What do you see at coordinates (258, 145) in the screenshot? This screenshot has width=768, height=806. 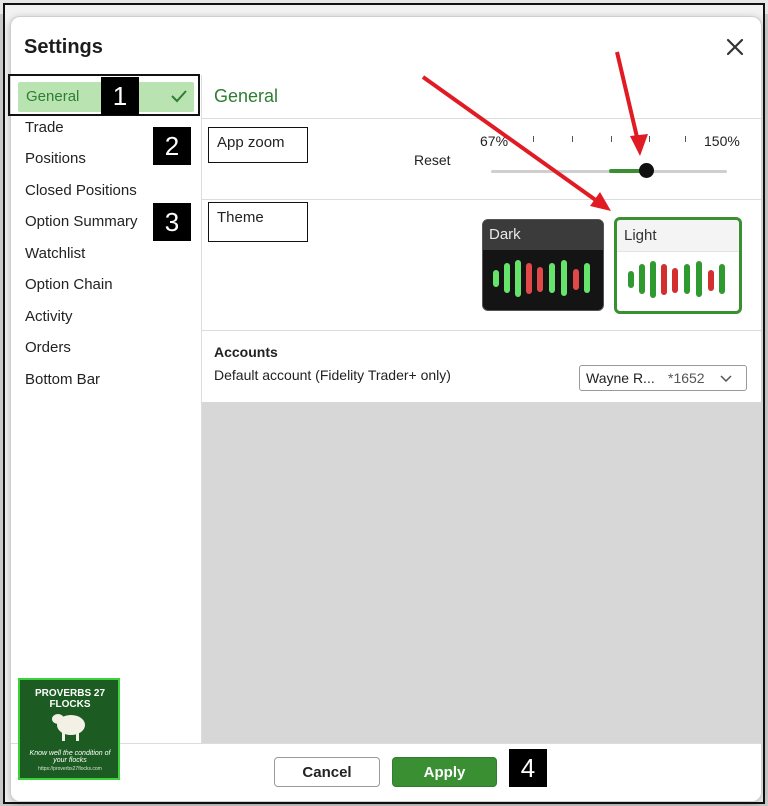 I see `app-zoom-label: App zoom` at bounding box center [258, 145].